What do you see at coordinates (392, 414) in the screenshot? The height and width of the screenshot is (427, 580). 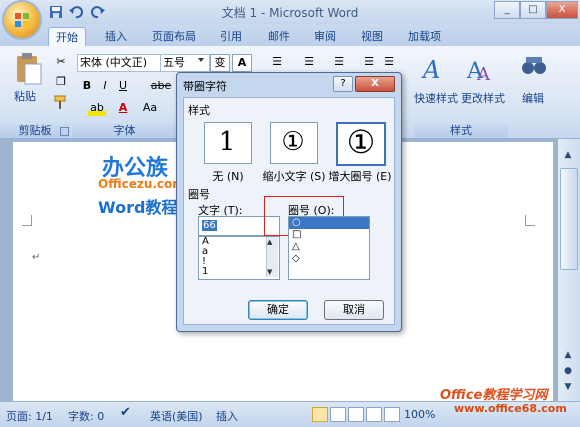 I see `draft-view-icon` at bounding box center [392, 414].